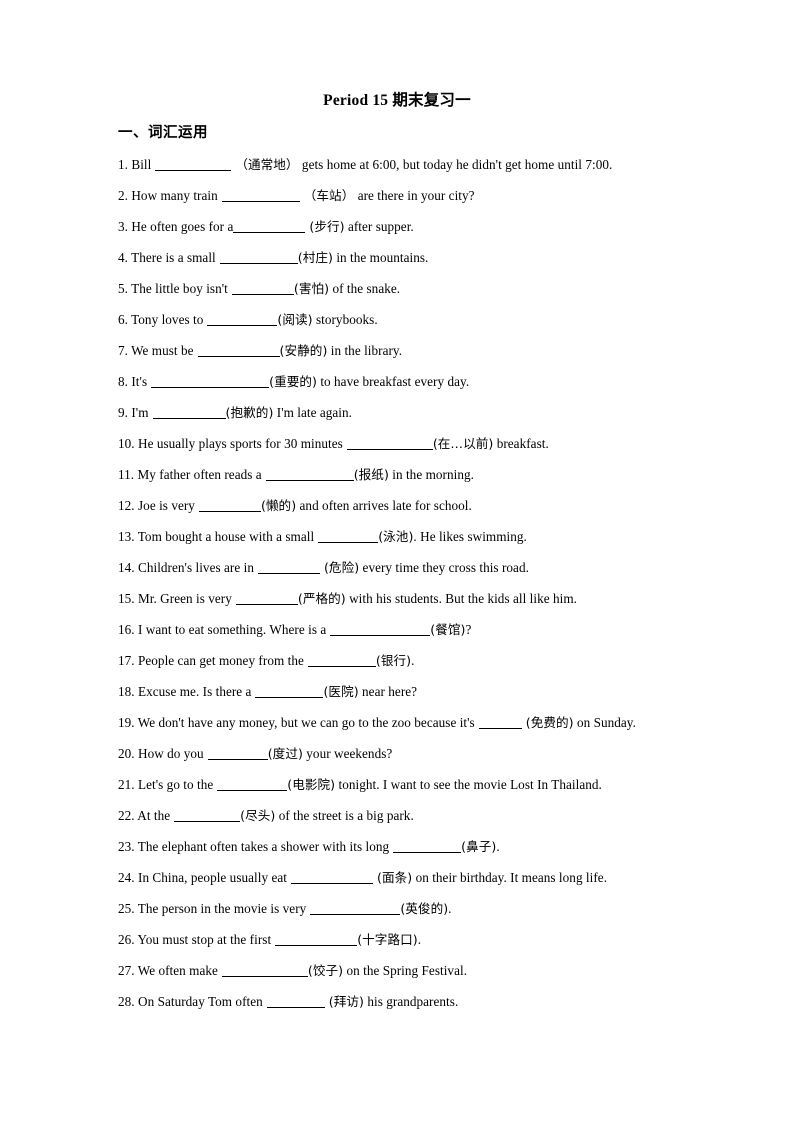 The height and width of the screenshot is (1123, 794). Describe the element at coordinates (126, 753) in the screenshot. I see `item-number: 20.` at that location.